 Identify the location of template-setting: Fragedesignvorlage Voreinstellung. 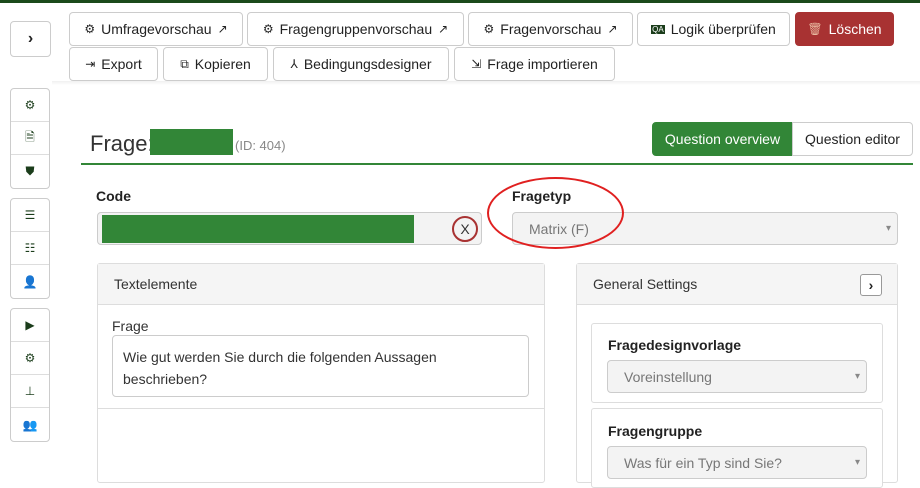
(737, 363).